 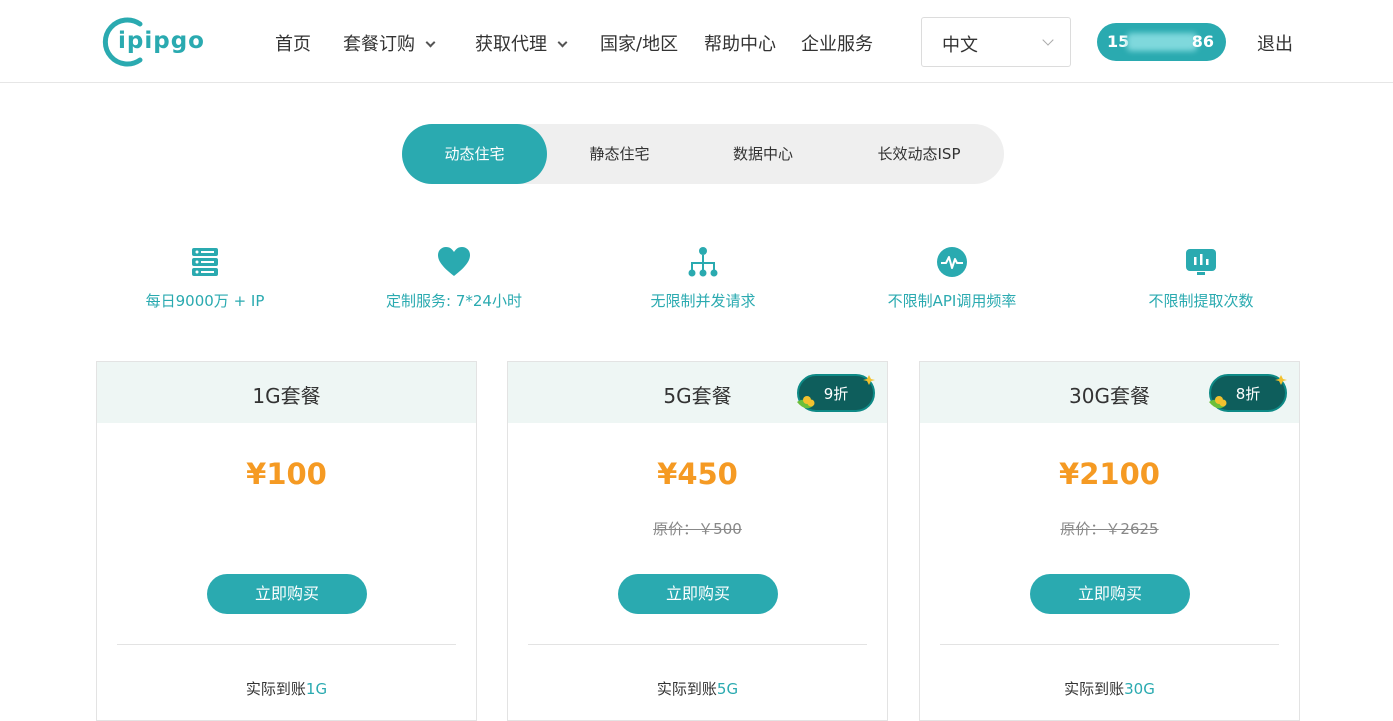 I want to click on nav-enterprise-label: 企业服务, so click(x=837, y=44).